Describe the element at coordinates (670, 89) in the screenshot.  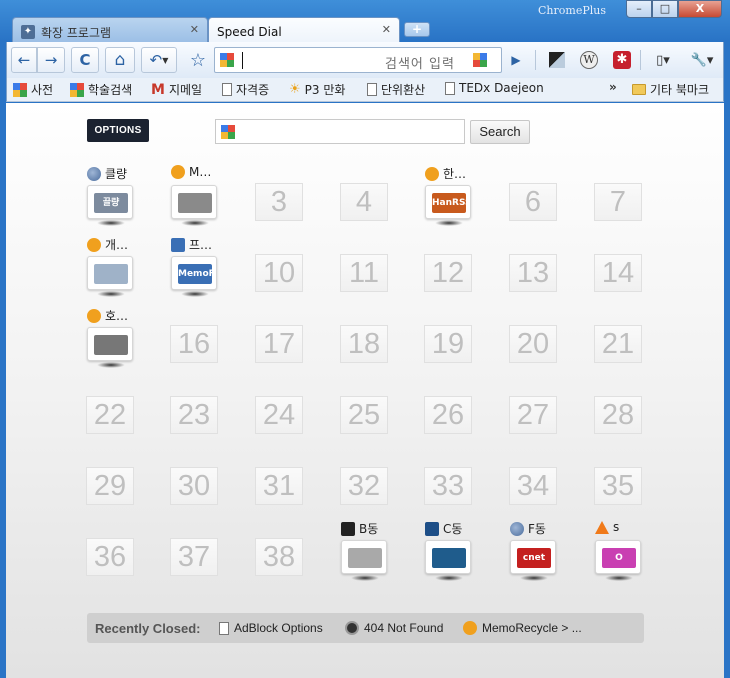
I see `other-bookmarks-folder: 기타 북마크` at that location.